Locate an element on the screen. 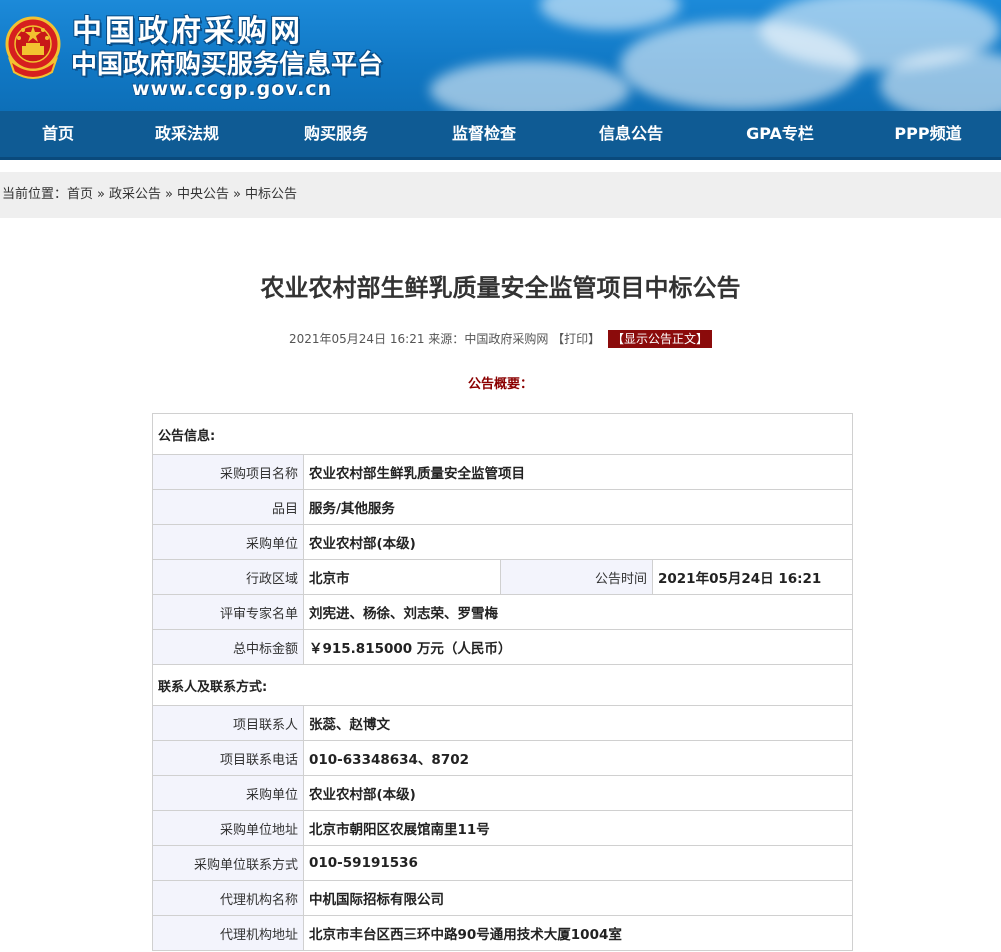  agency-address-value: 北京市丰台区西三环中路90号通用技术大厦1004室 is located at coordinates (578, 933).